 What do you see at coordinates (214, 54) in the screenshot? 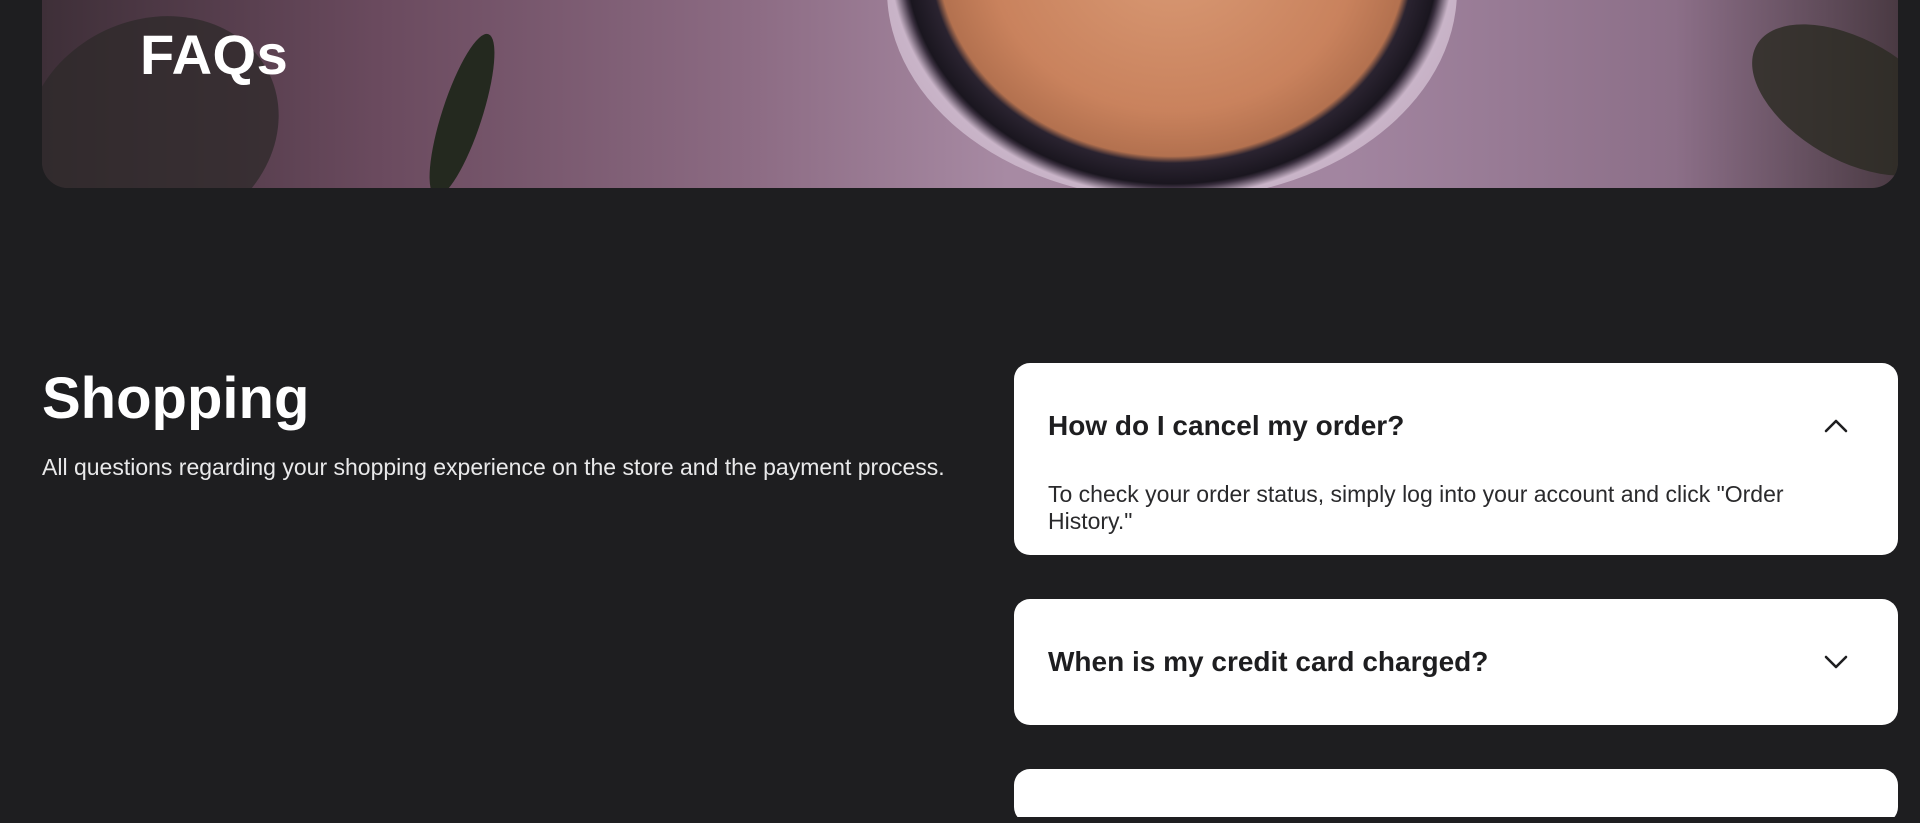
I see `page-title: FAQs` at bounding box center [214, 54].